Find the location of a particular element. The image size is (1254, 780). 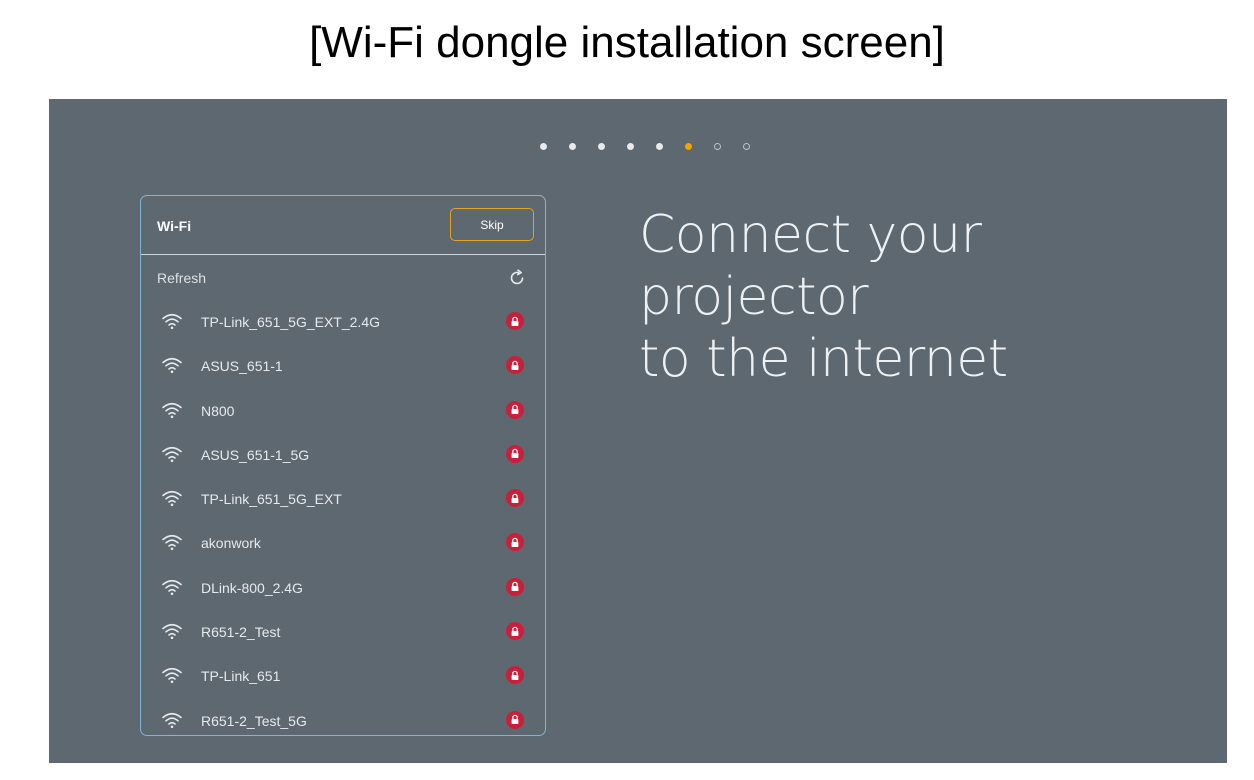

headline-line-1: Connect your projector is located at coordinates (810, 266).